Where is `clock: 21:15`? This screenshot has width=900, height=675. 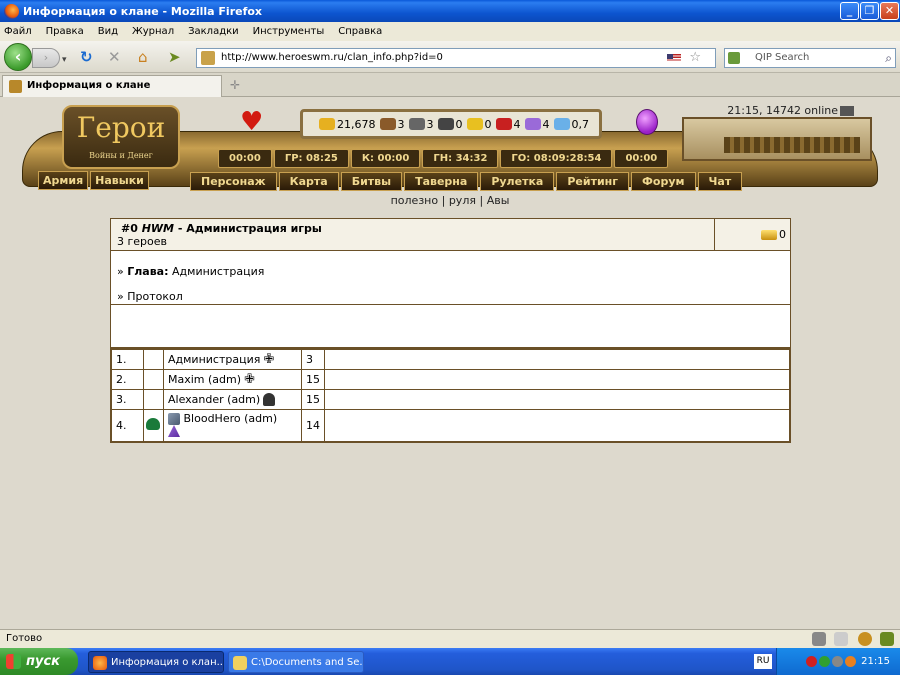
clock: 21:15 is located at coordinates (875, 661).